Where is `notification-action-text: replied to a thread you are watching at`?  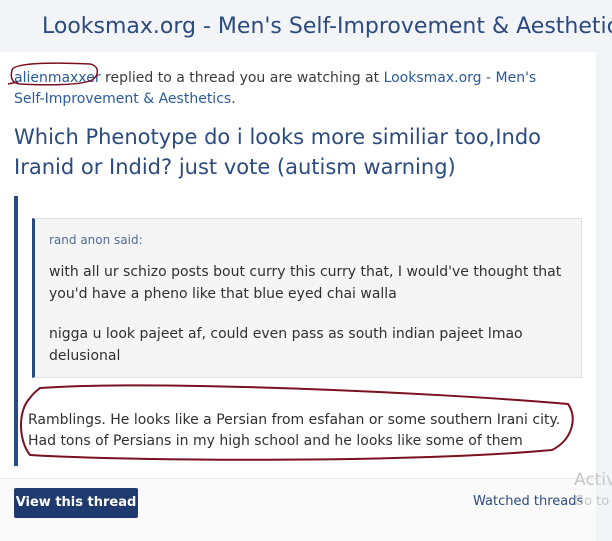 notification-action-text: replied to a thread you are watching at is located at coordinates (242, 78).